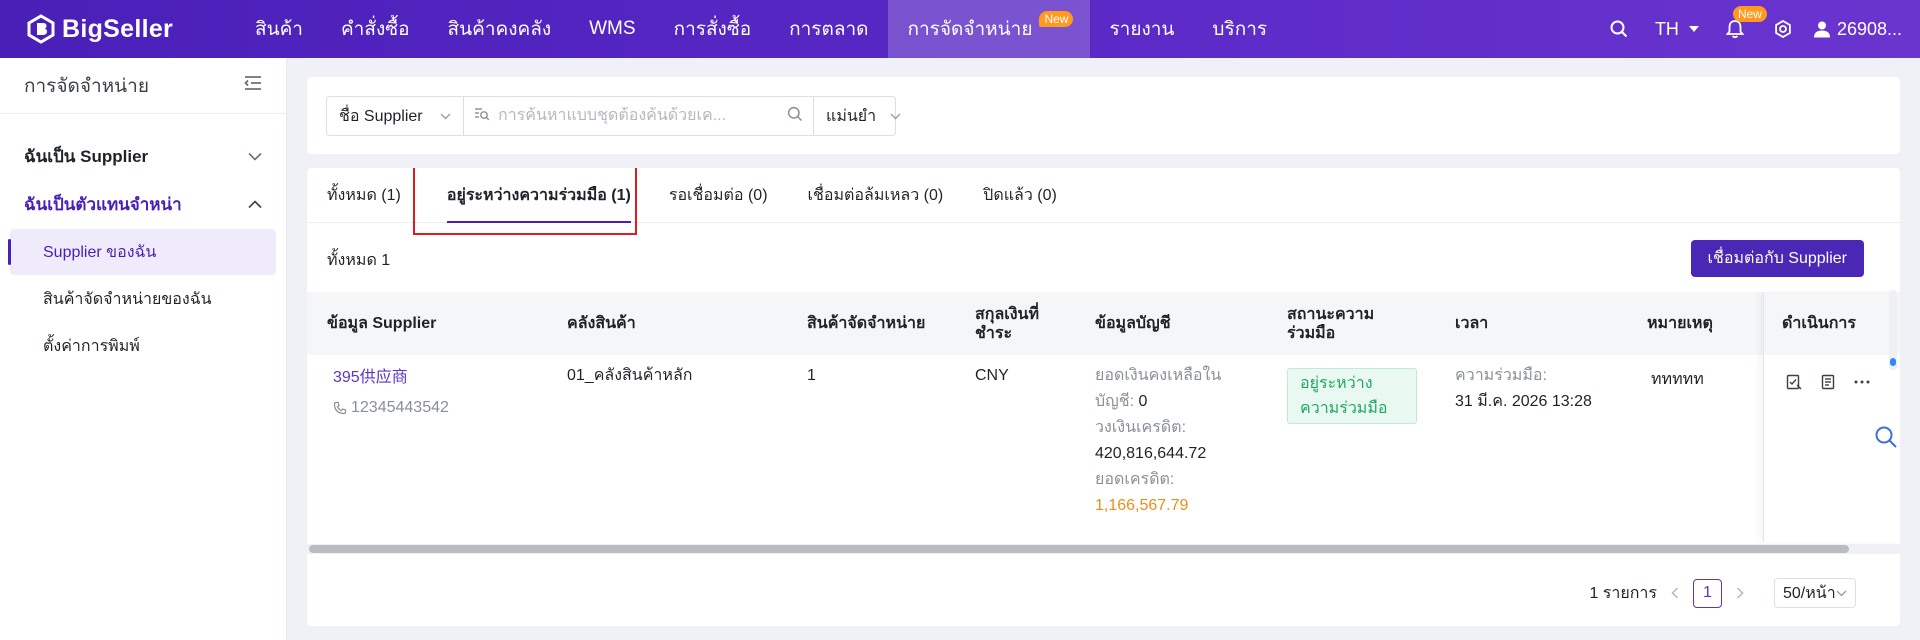 This screenshot has height=640, width=1920. What do you see at coordinates (1079, 549) in the screenshot?
I see `scrollbar-thumb` at bounding box center [1079, 549].